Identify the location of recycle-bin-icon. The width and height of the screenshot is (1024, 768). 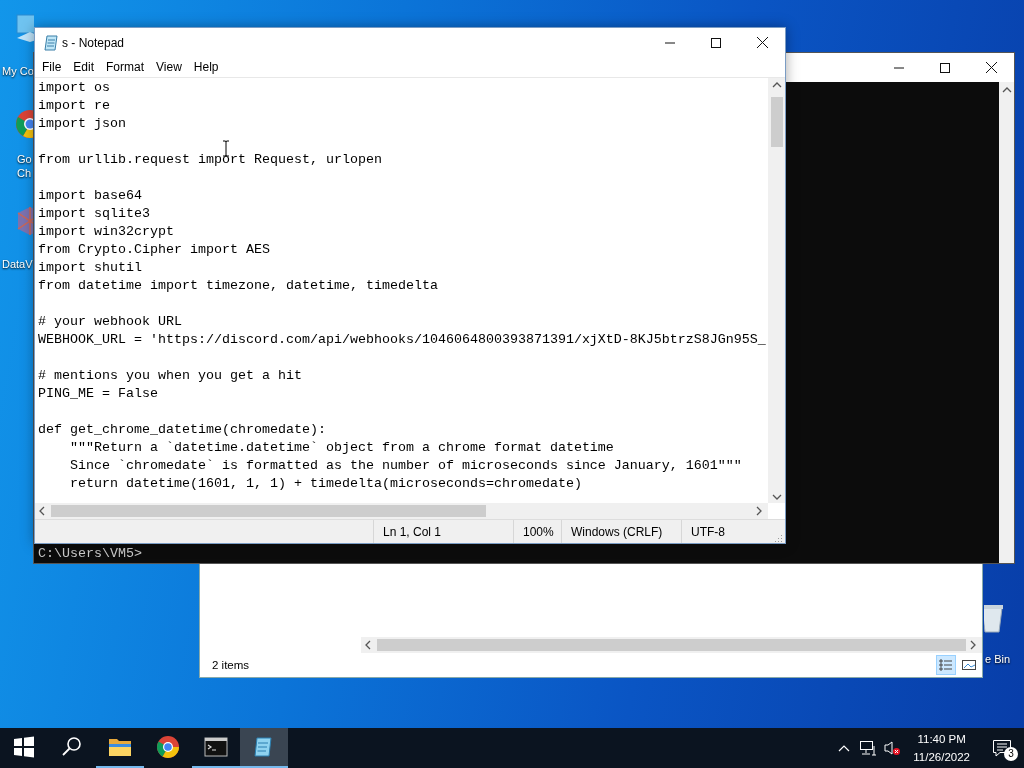
(995, 618).